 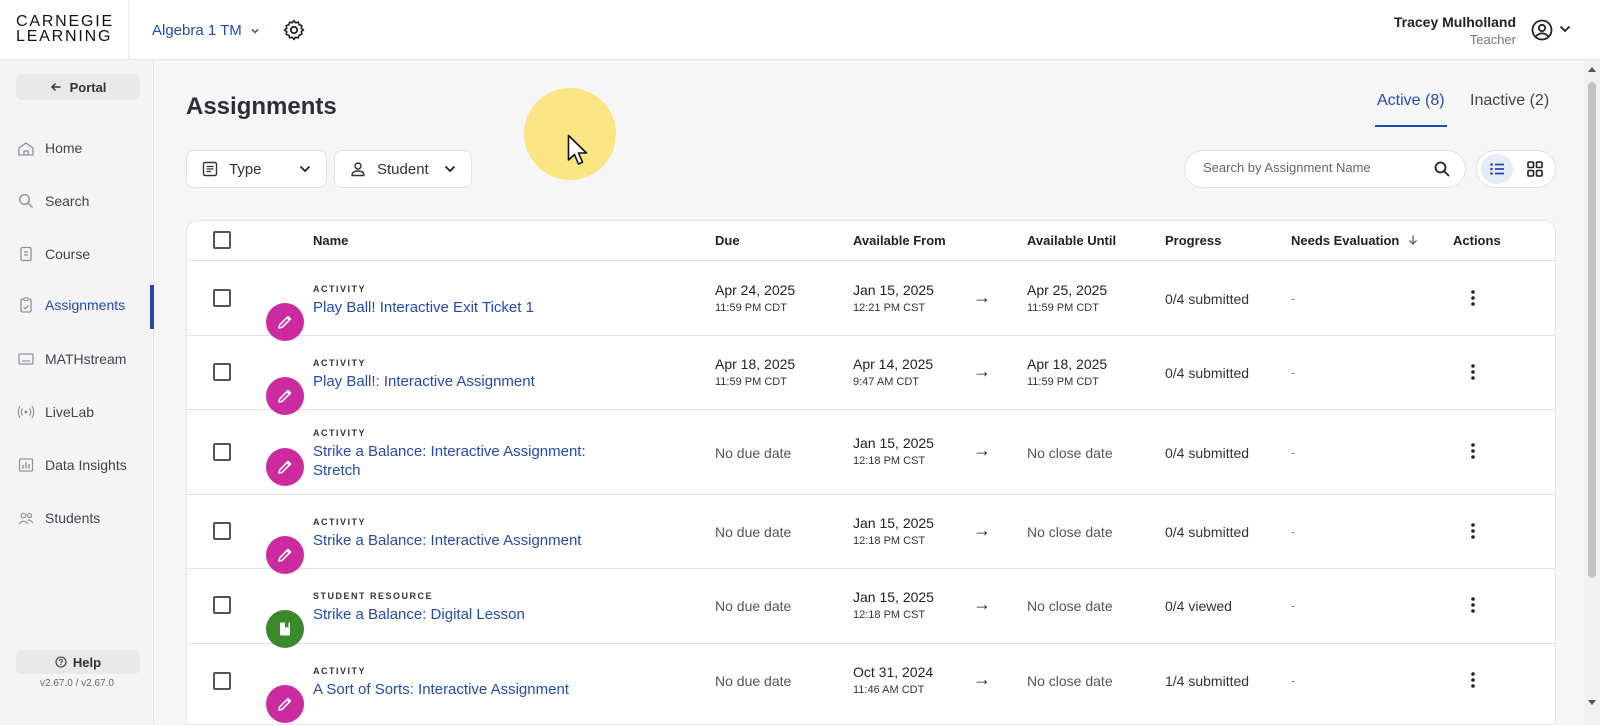 I want to click on assignment-name-link: Strike a Balance: Digital Lesson, so click(x=463, y=614).